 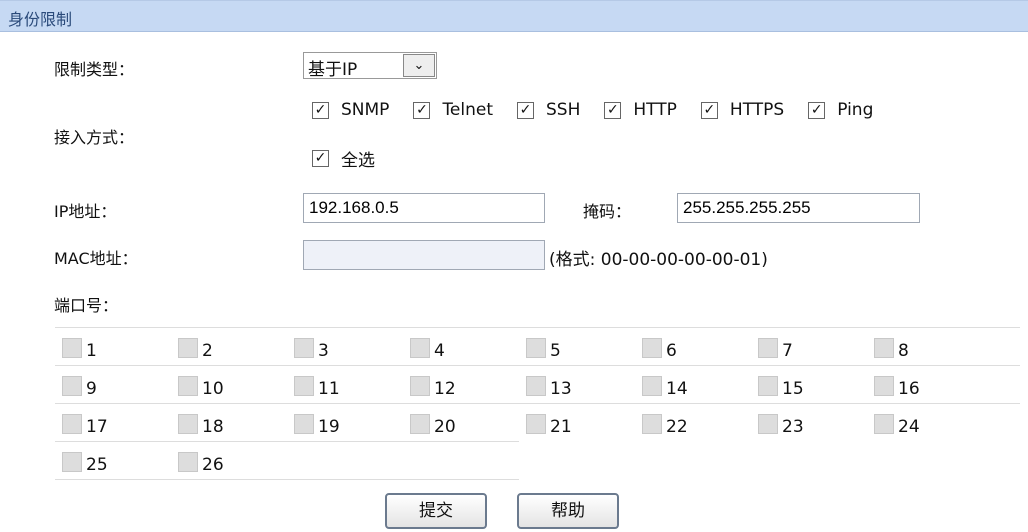 I want to click on restrict-type-select: 基于IP ⌄, so click(x=370, y=66).